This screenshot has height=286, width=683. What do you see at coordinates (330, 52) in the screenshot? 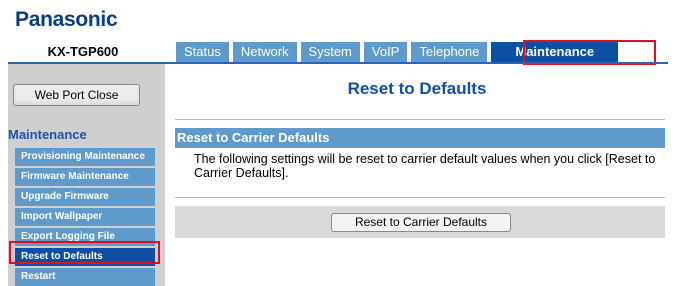
I see `tab-system: System` at bounding box center [330, 52].